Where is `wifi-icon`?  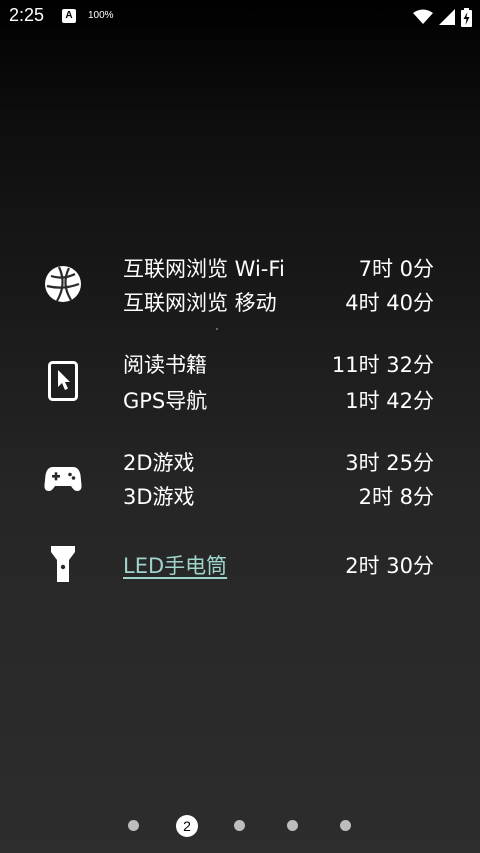
wifi-icon is located at coordinates (423, 16).